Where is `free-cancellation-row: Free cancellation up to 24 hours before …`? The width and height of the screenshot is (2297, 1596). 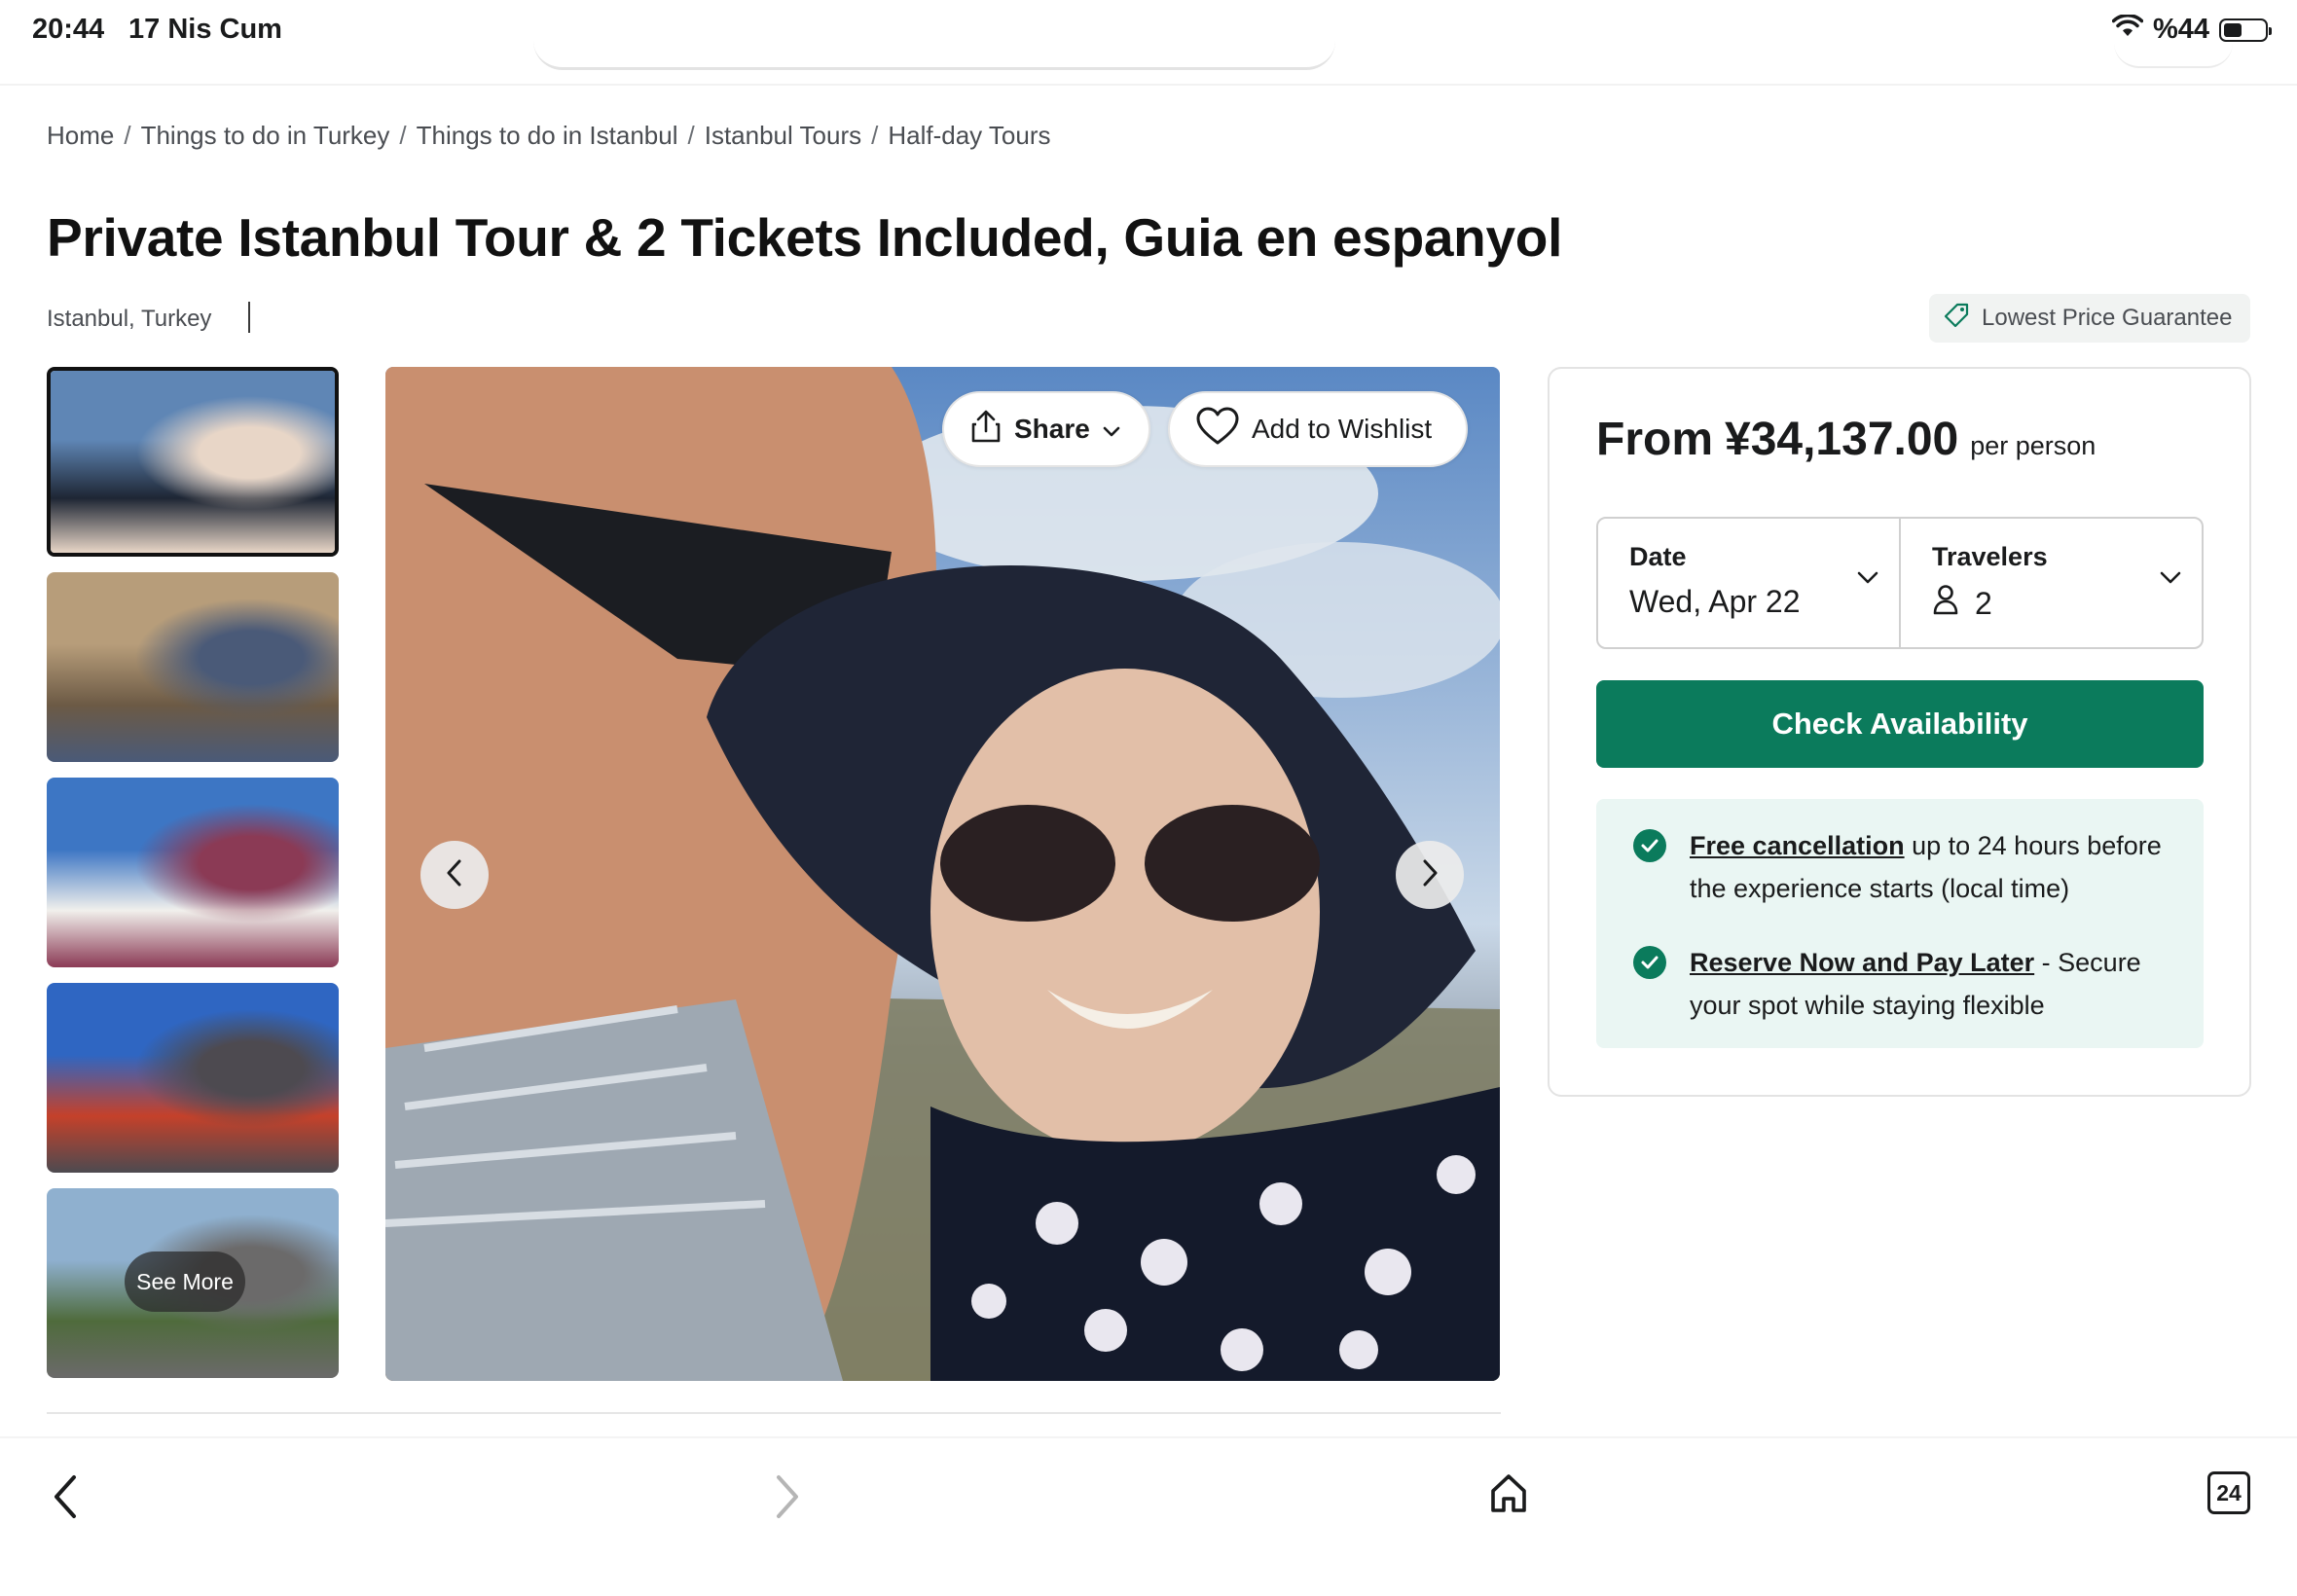
free-cancellation-row: Free cancellation up to 24 hours before … is located at coordinates (1905, 867).